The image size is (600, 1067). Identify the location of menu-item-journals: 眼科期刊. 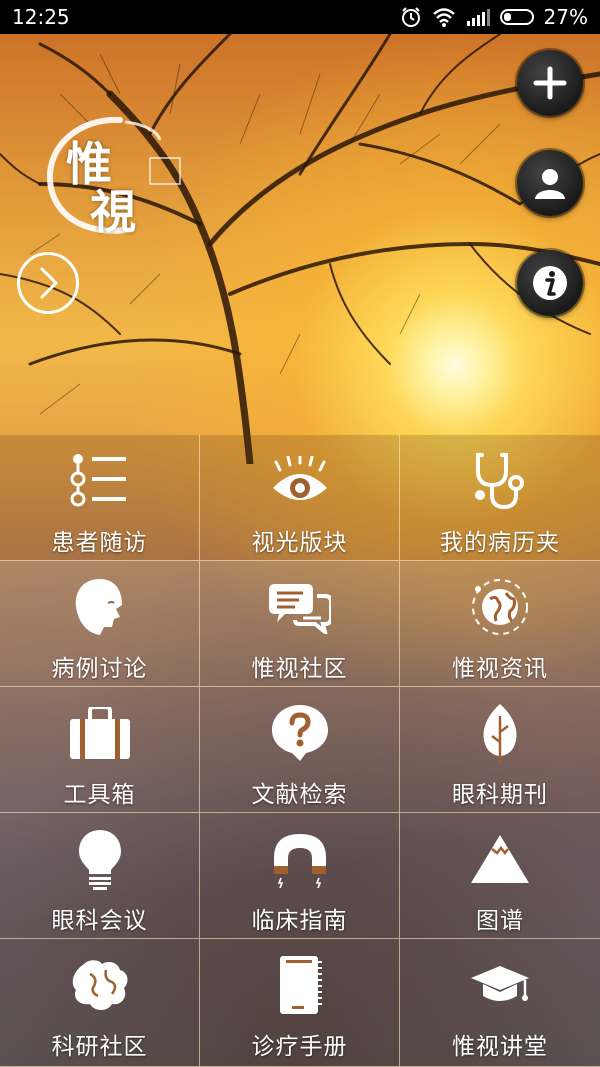
(500, 750).